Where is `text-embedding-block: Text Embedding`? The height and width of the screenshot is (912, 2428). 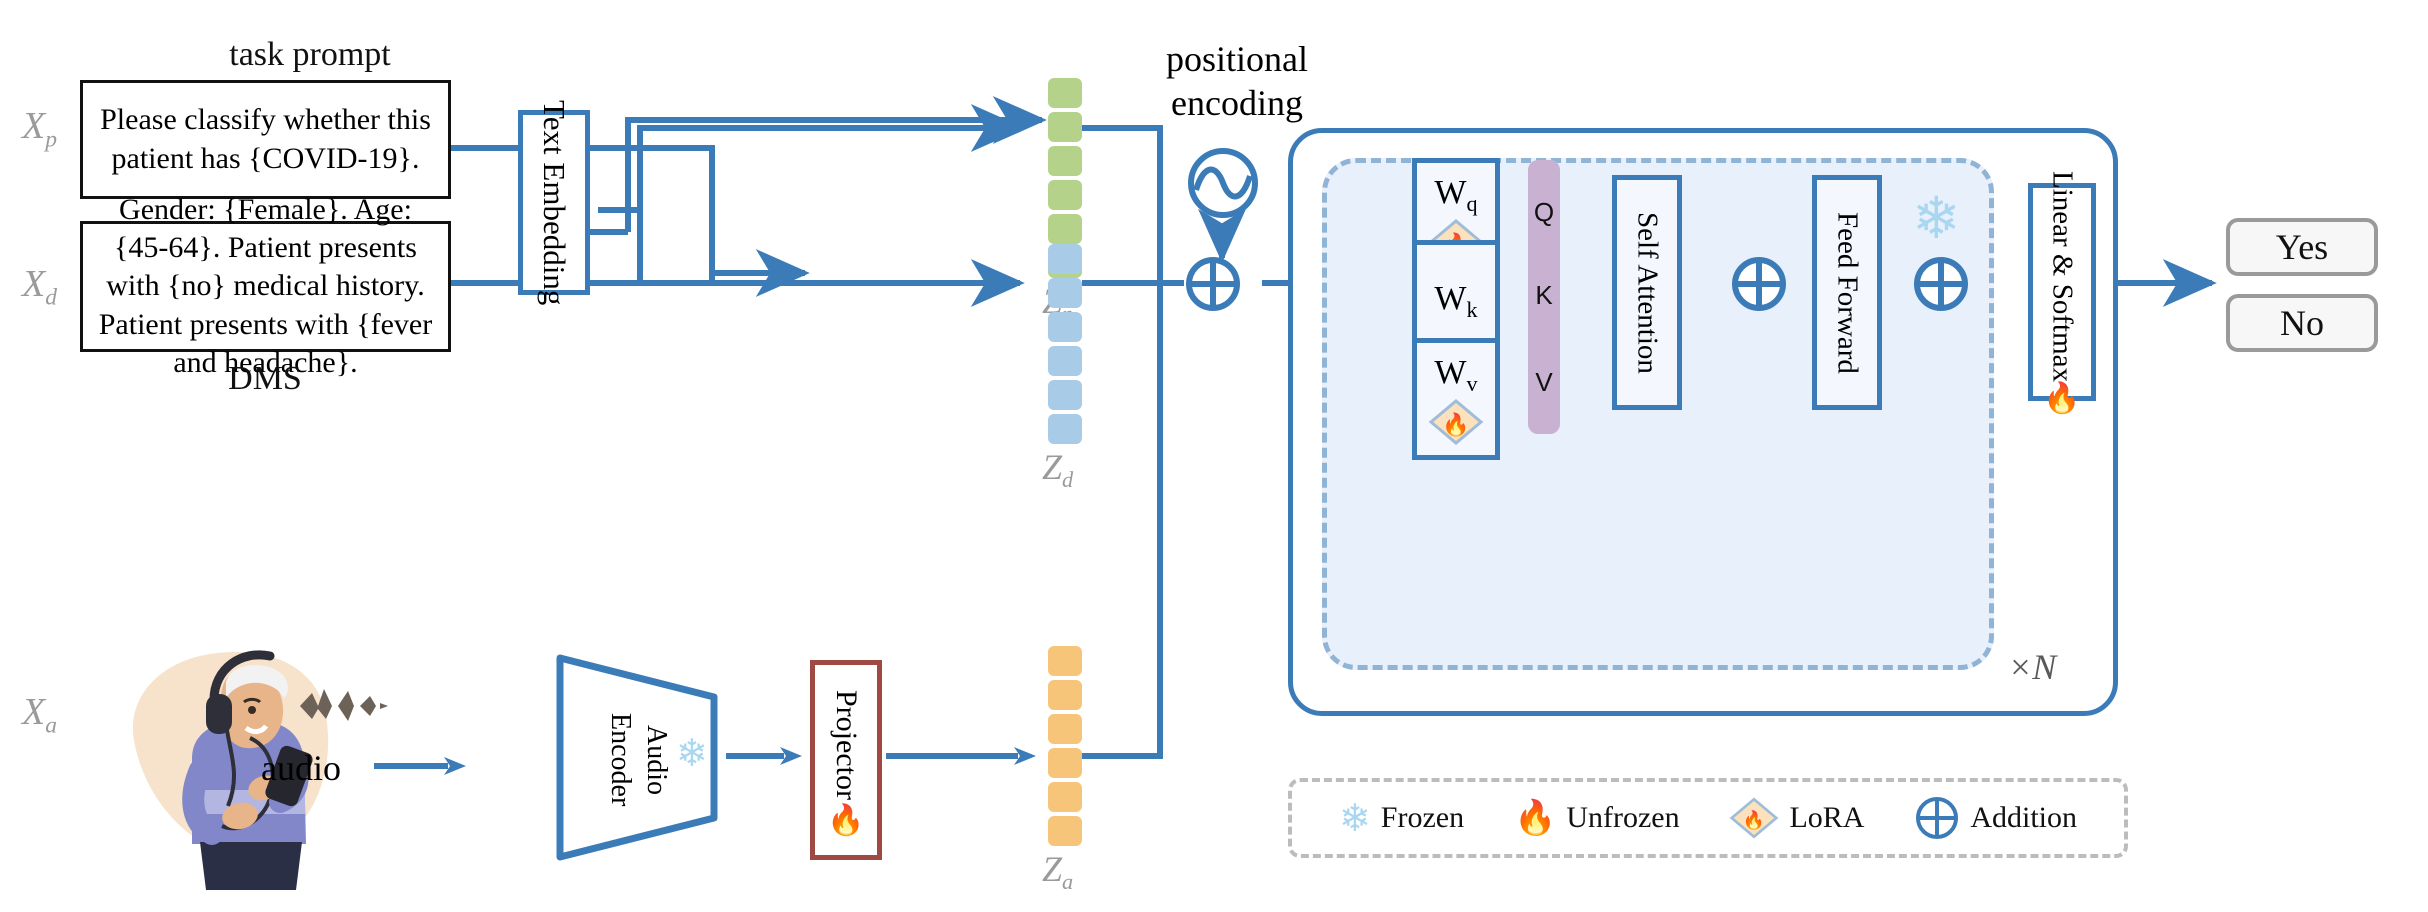 text-embedding-block: Text Embedding is located at coordinates (554, 202).